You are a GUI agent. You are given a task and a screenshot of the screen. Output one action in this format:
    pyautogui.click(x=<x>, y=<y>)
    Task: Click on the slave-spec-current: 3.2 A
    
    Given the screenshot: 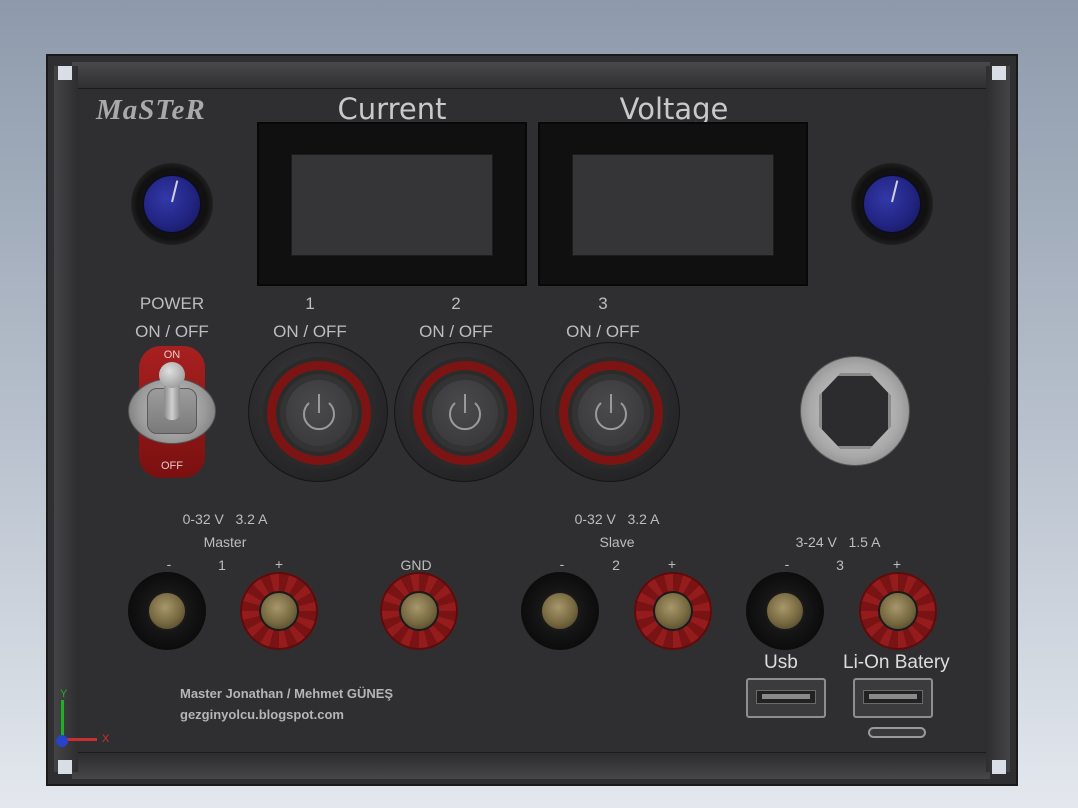 What is the action you would take?
    pyautogui.click(x=643, y=519)
    